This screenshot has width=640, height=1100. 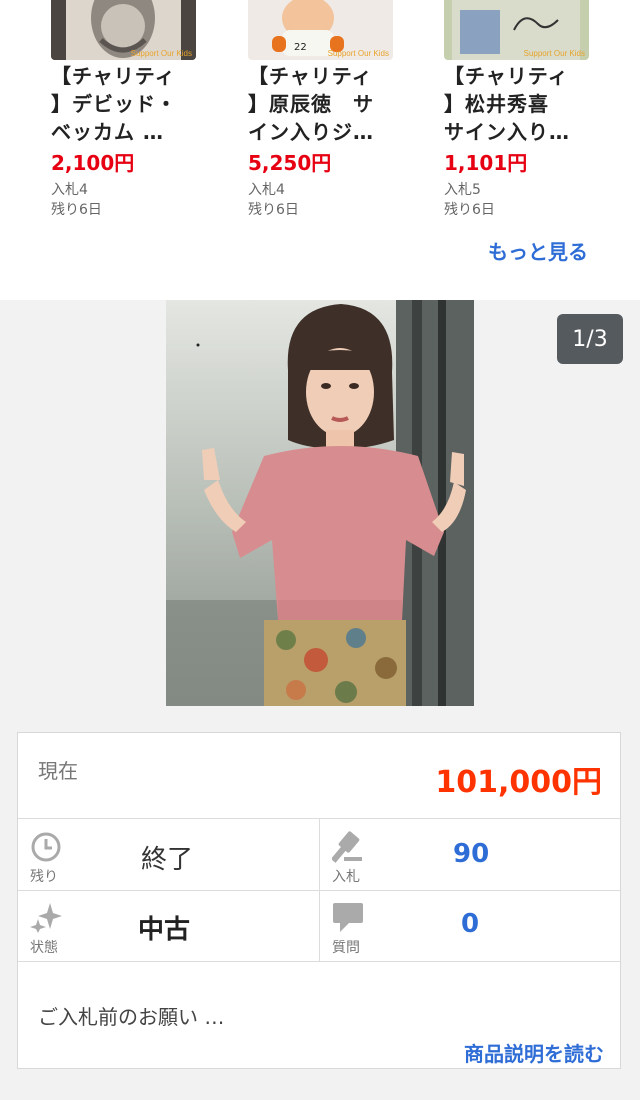 What do you see at coordinates (167, 860) in the screenshot?
I see `remaining-value: 終了` at bounding box center [167, 860].